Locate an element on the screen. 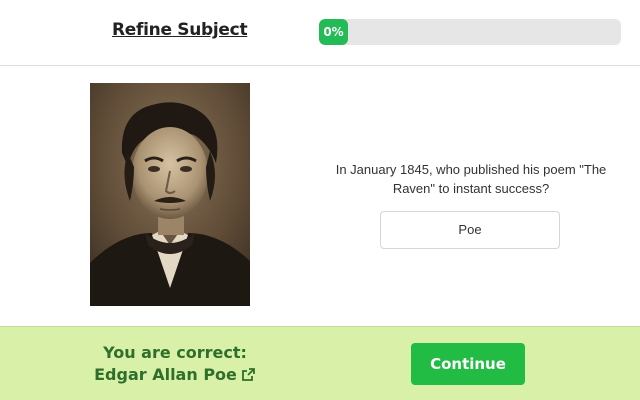  answer-link: Edgar Allan Poe is located at coordinates (175, 376).